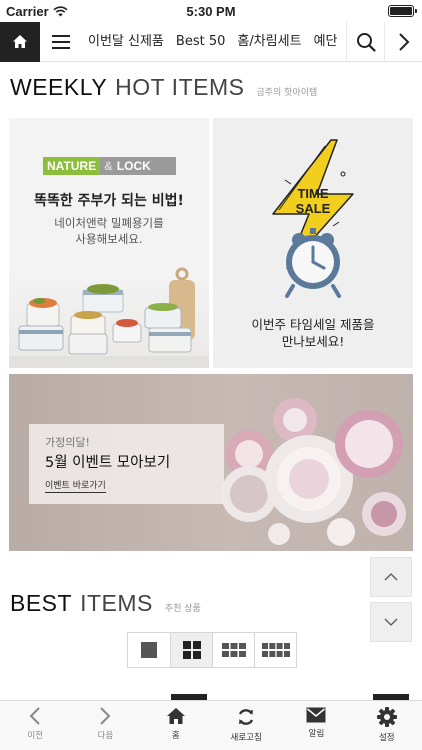 Image resolution: width=422 pixels, height=750 pixels. What do you see at coordinates (175, 736) in the screenshot?
I see `tab-home-label: 홈` at bounding box center [175, 736].